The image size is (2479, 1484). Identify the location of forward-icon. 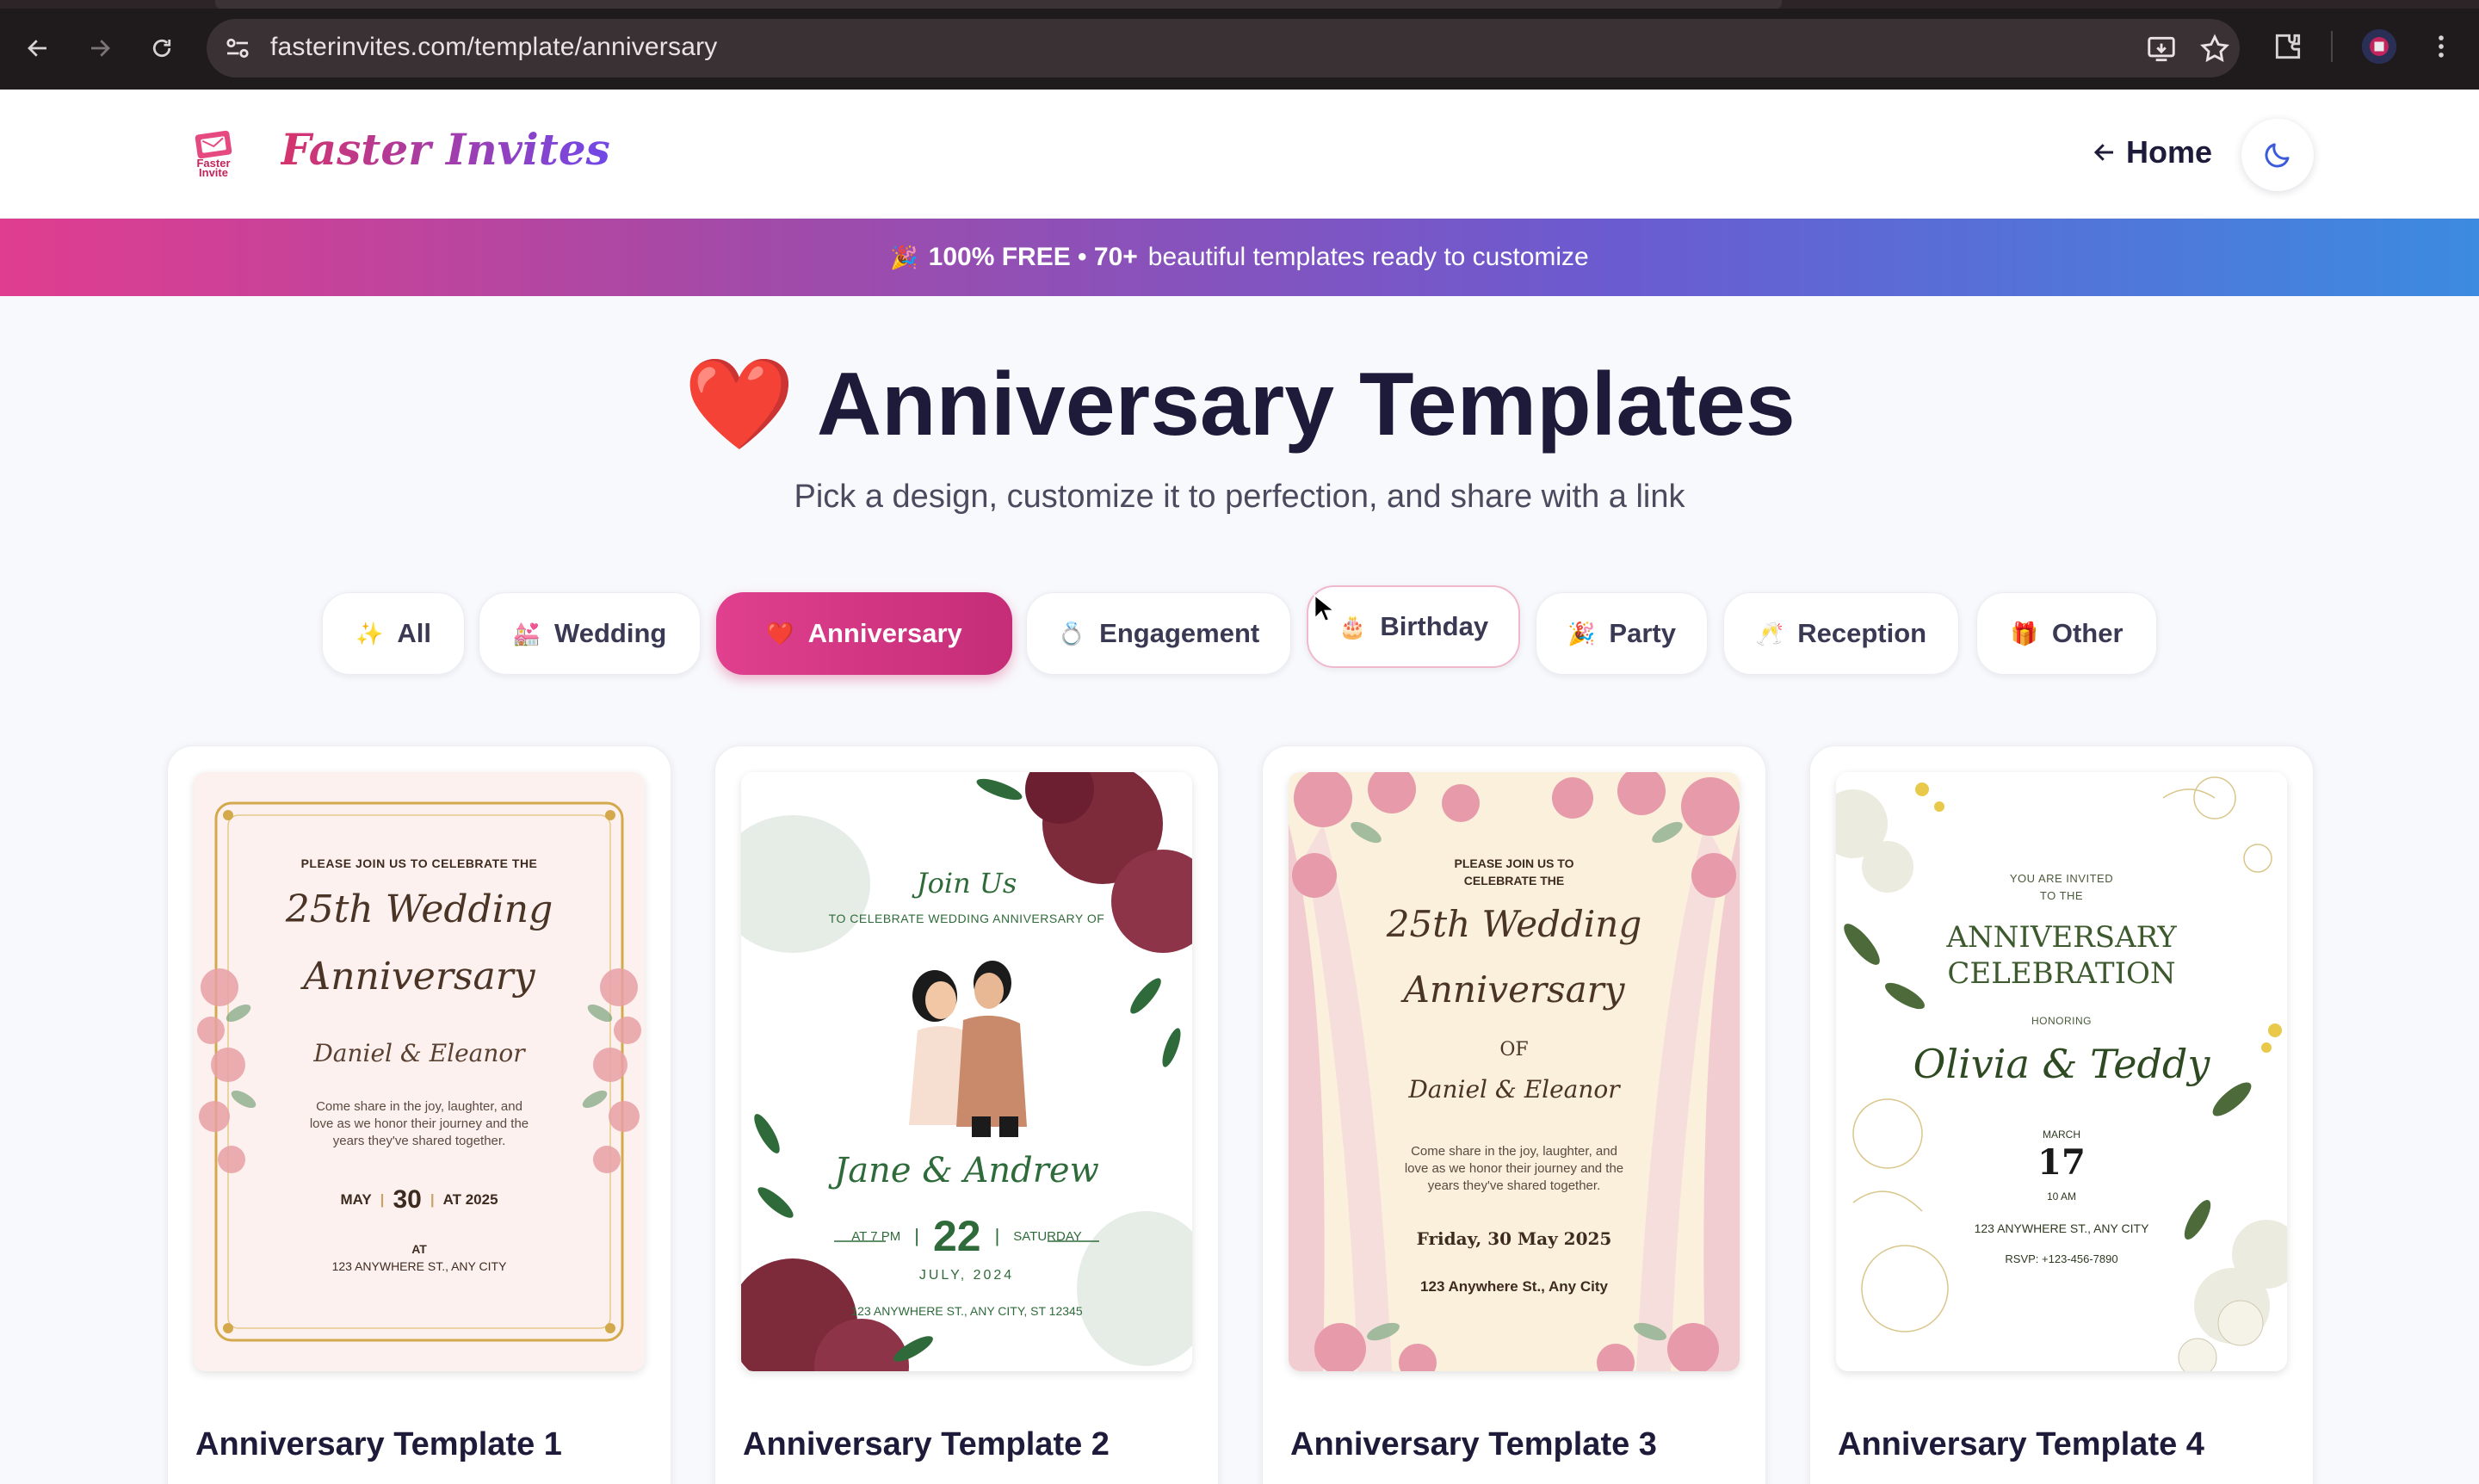
(99, 48).